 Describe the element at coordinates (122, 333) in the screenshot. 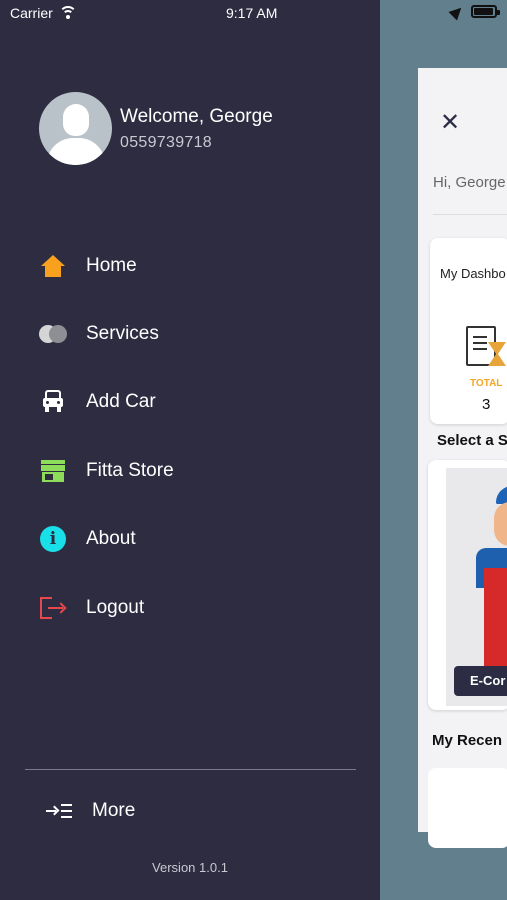

I see `menu-item-label: Services` at that location.